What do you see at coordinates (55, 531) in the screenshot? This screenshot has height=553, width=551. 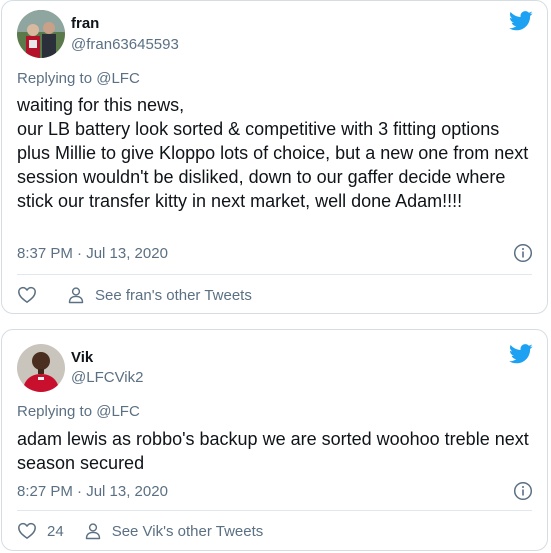 I see `like-count: 24` at bounding box center [55, 531].